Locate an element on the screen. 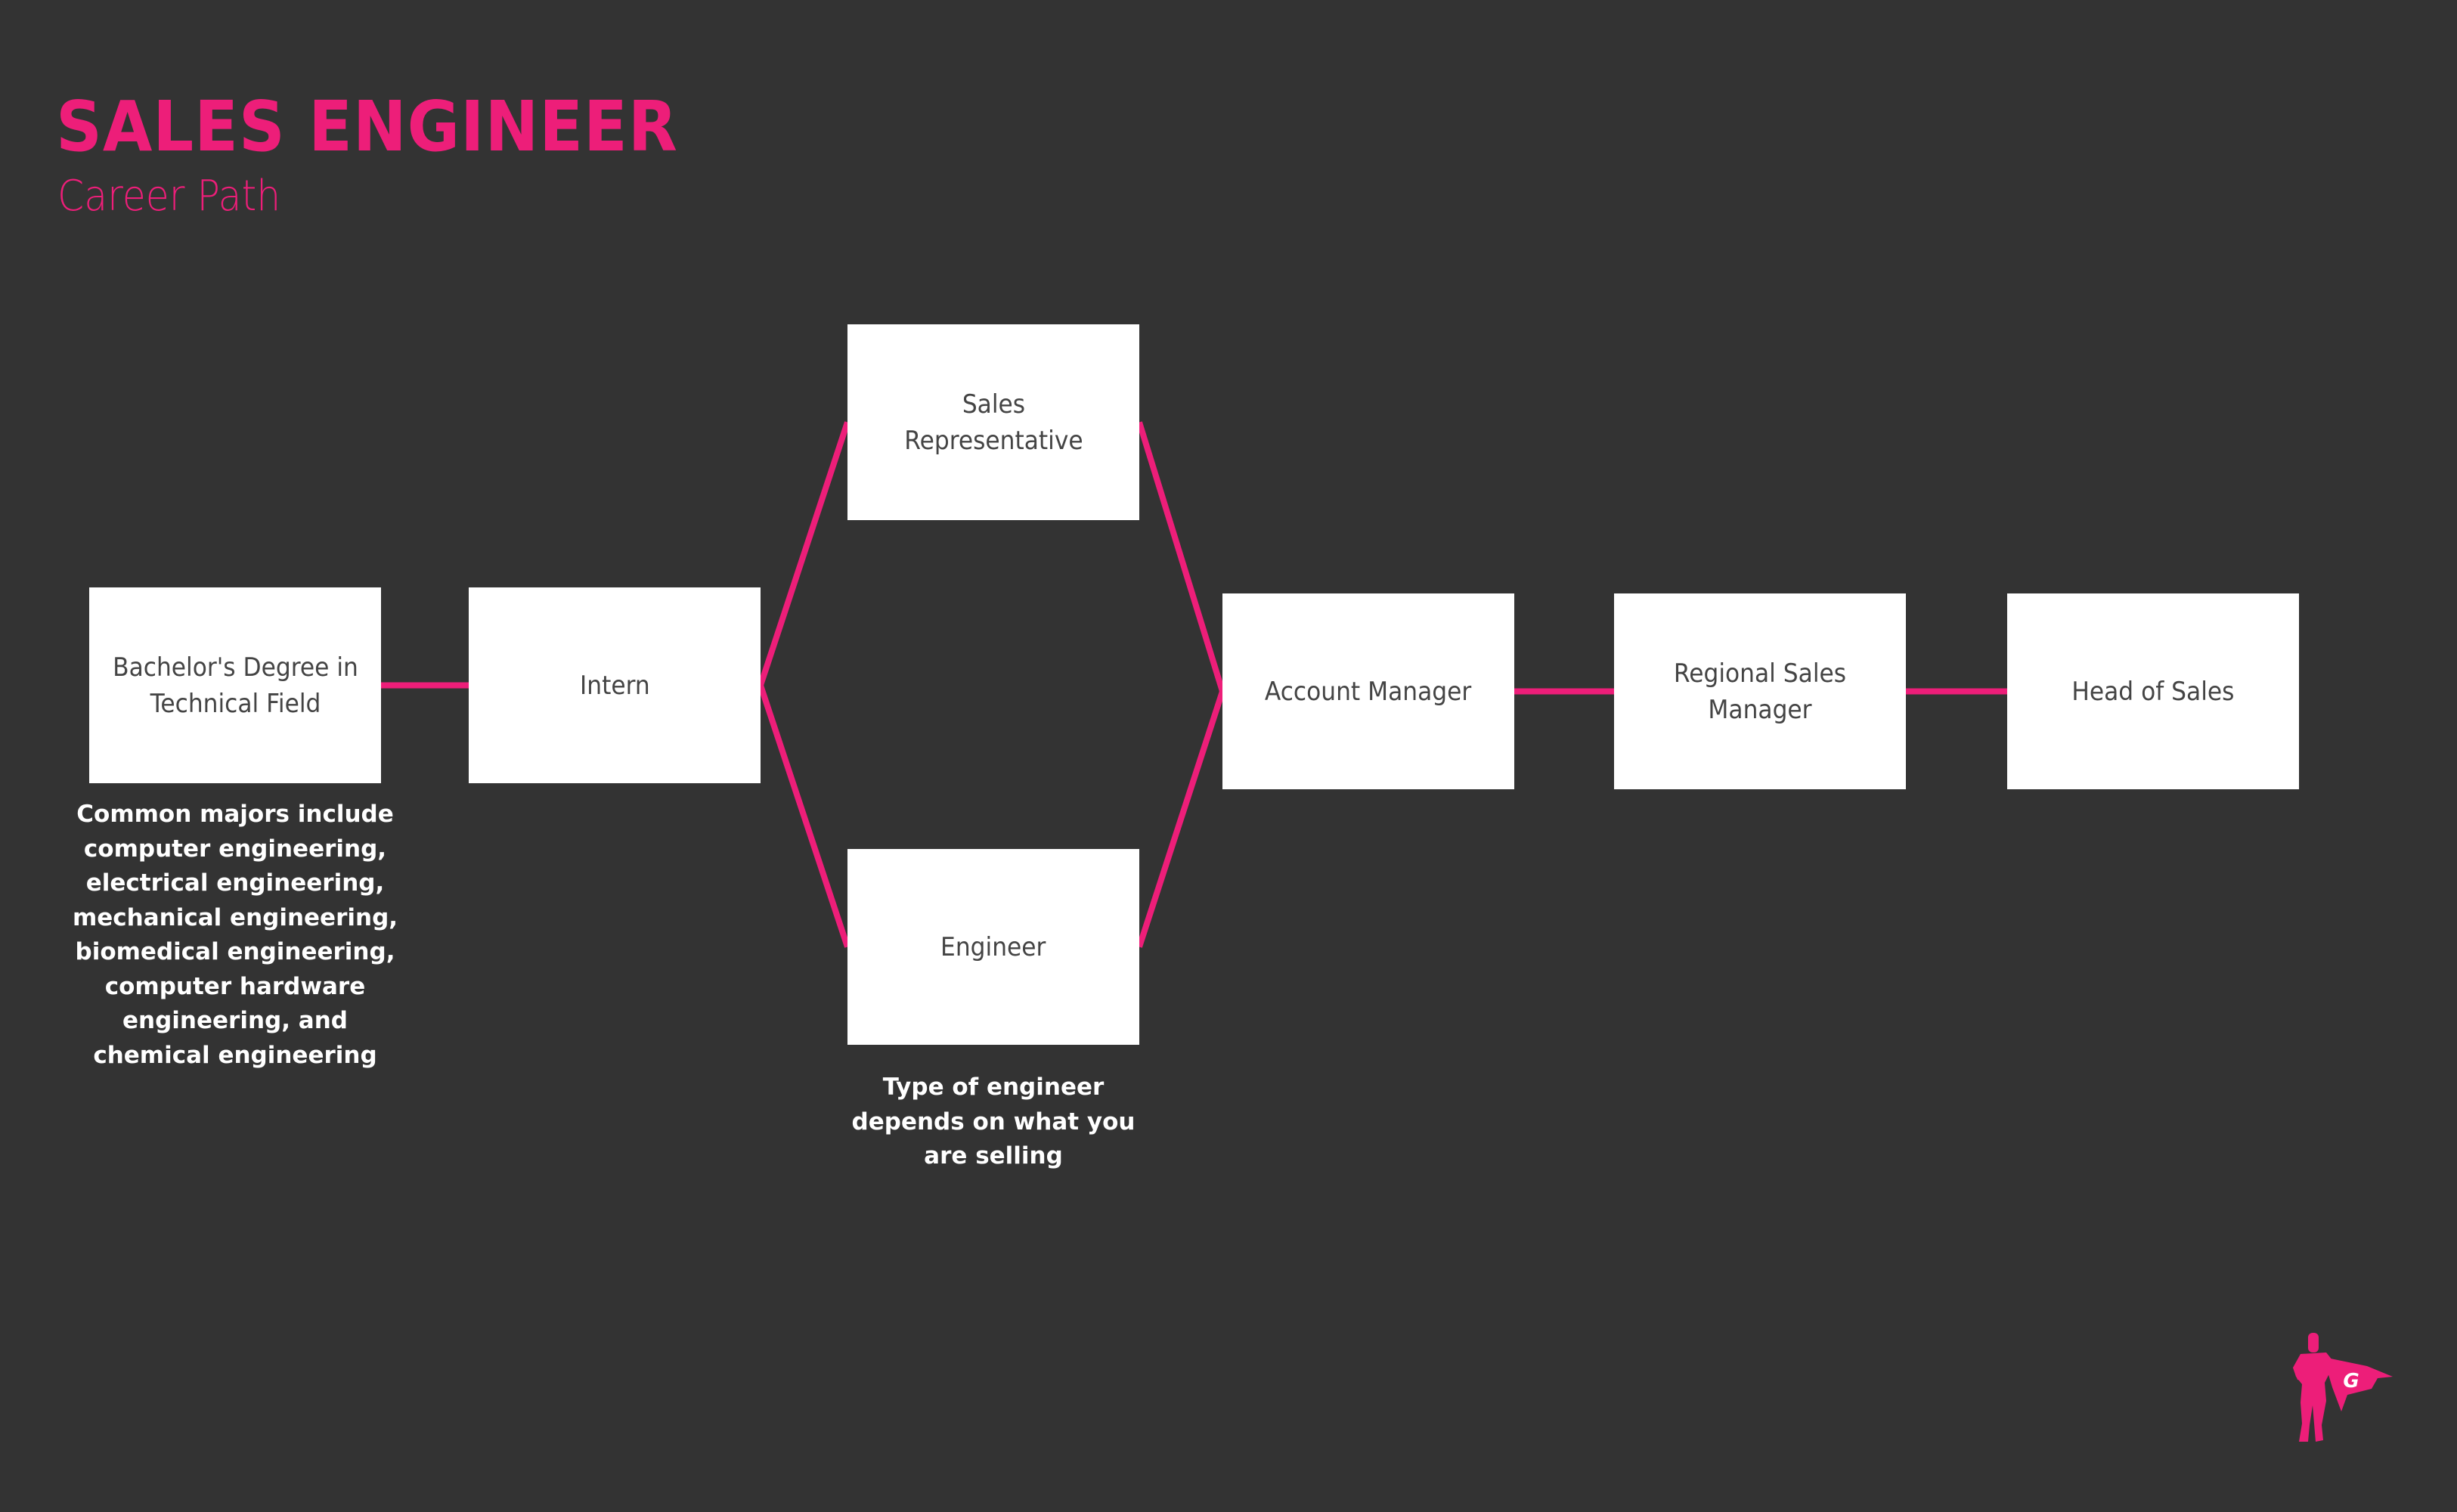 This screenshot has width=2457, height=1512. superhero-logo-icon: G is located at coordinates (2343, 1388).